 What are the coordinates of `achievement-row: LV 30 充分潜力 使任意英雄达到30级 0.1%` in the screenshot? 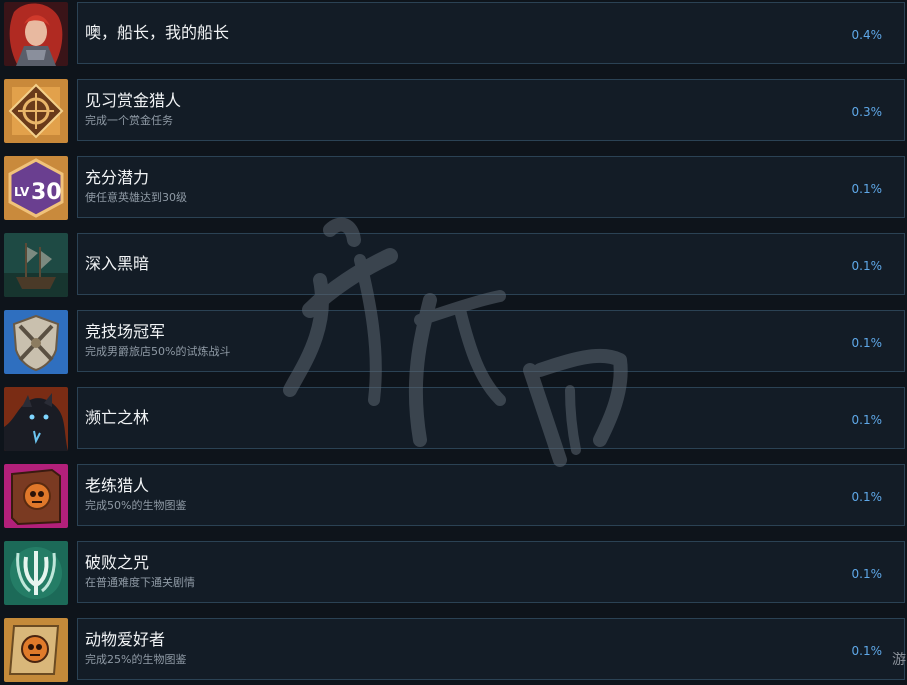 It's located at (453, 187).